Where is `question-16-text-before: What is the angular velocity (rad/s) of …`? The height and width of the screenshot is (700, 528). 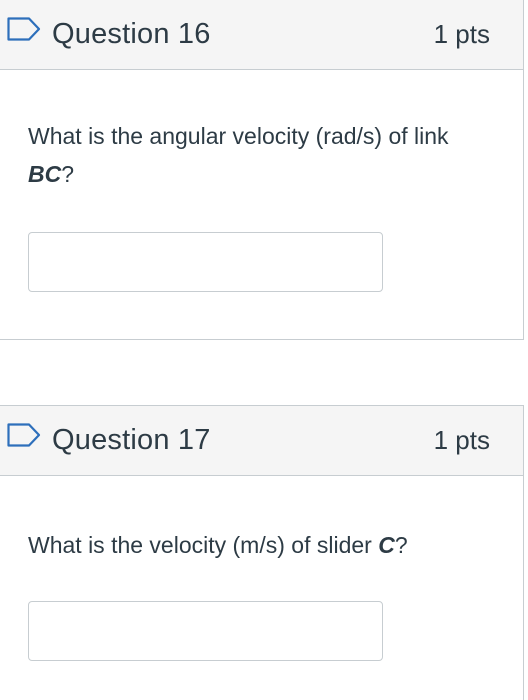
question-16-text-before: What is the angular velocity (rad/s) of … is located at coordinates (238, 136).